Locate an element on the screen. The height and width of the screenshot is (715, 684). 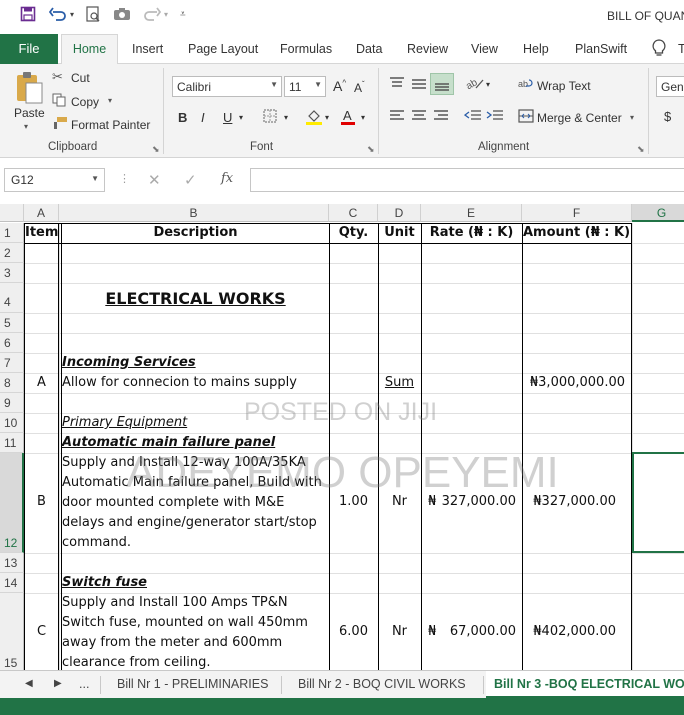
column-header-f: F is located at coordinates (577, 213).